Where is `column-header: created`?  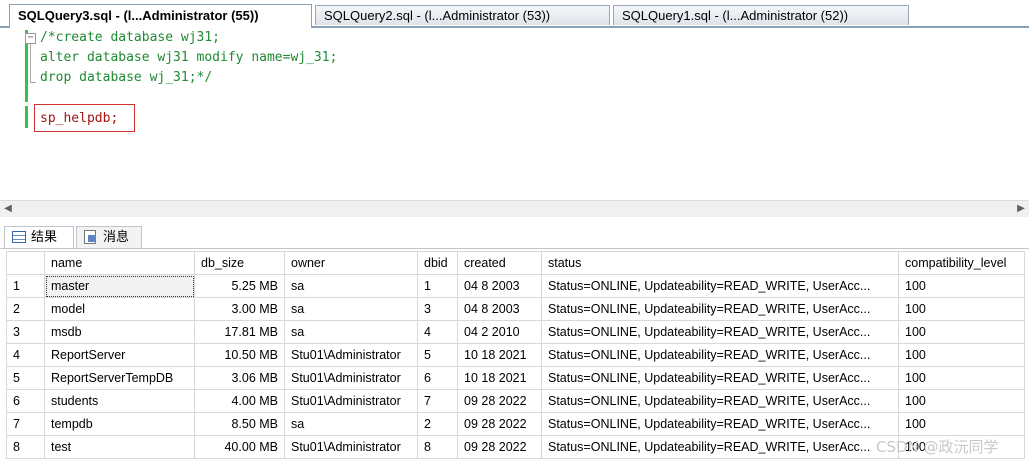
column-header: created is located at coordinates (499, 263).